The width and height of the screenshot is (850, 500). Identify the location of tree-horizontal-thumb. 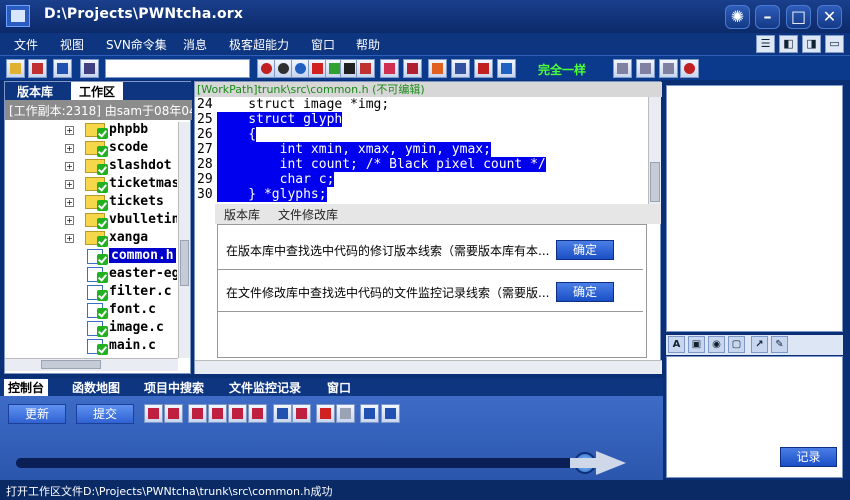
(71, 364).